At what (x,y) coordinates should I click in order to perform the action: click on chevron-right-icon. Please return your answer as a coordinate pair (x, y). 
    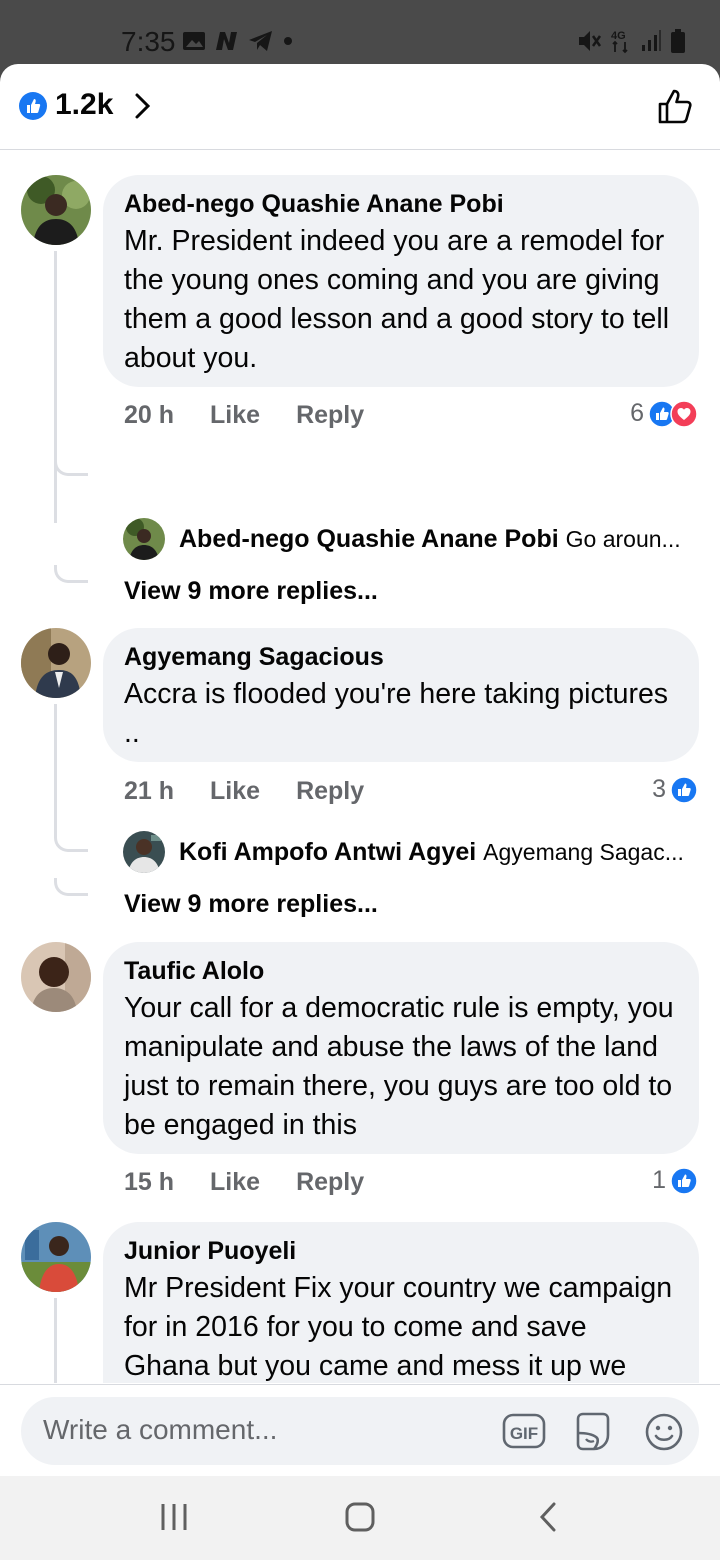
    Looking at the image, I should click on (143, 106).